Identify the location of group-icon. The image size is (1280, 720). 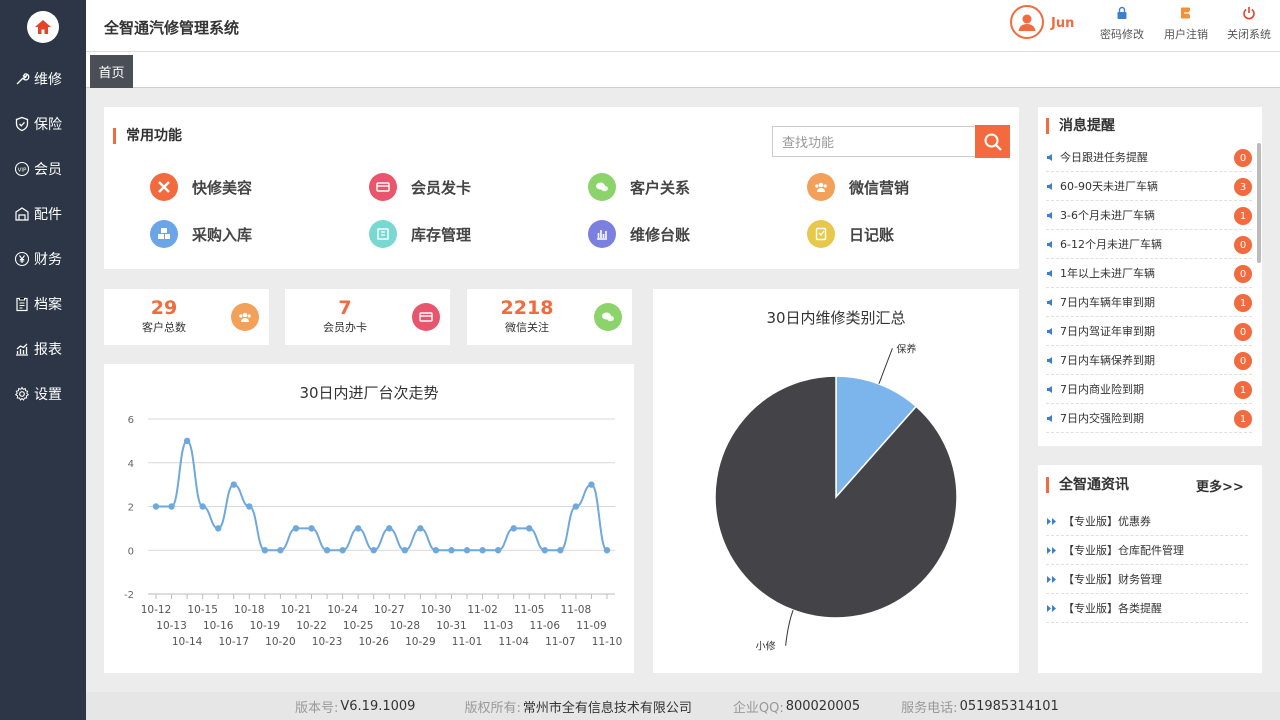
(245, 317).